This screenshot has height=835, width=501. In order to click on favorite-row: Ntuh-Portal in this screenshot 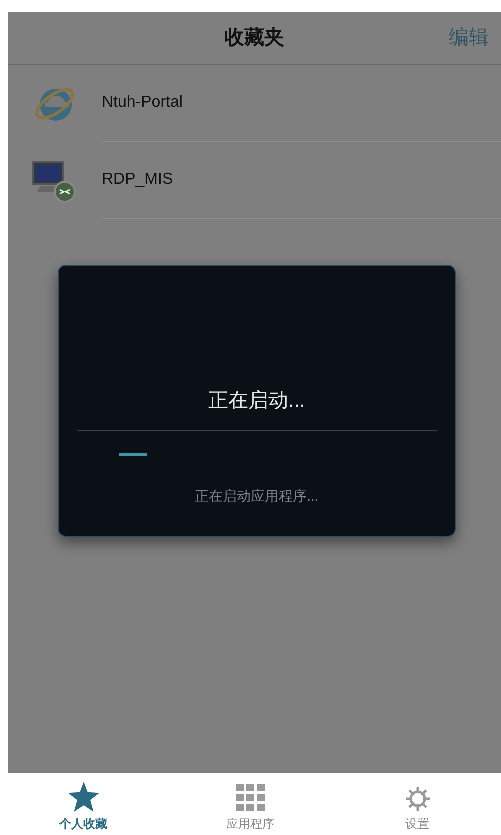, I will do `click(254, 103)`.